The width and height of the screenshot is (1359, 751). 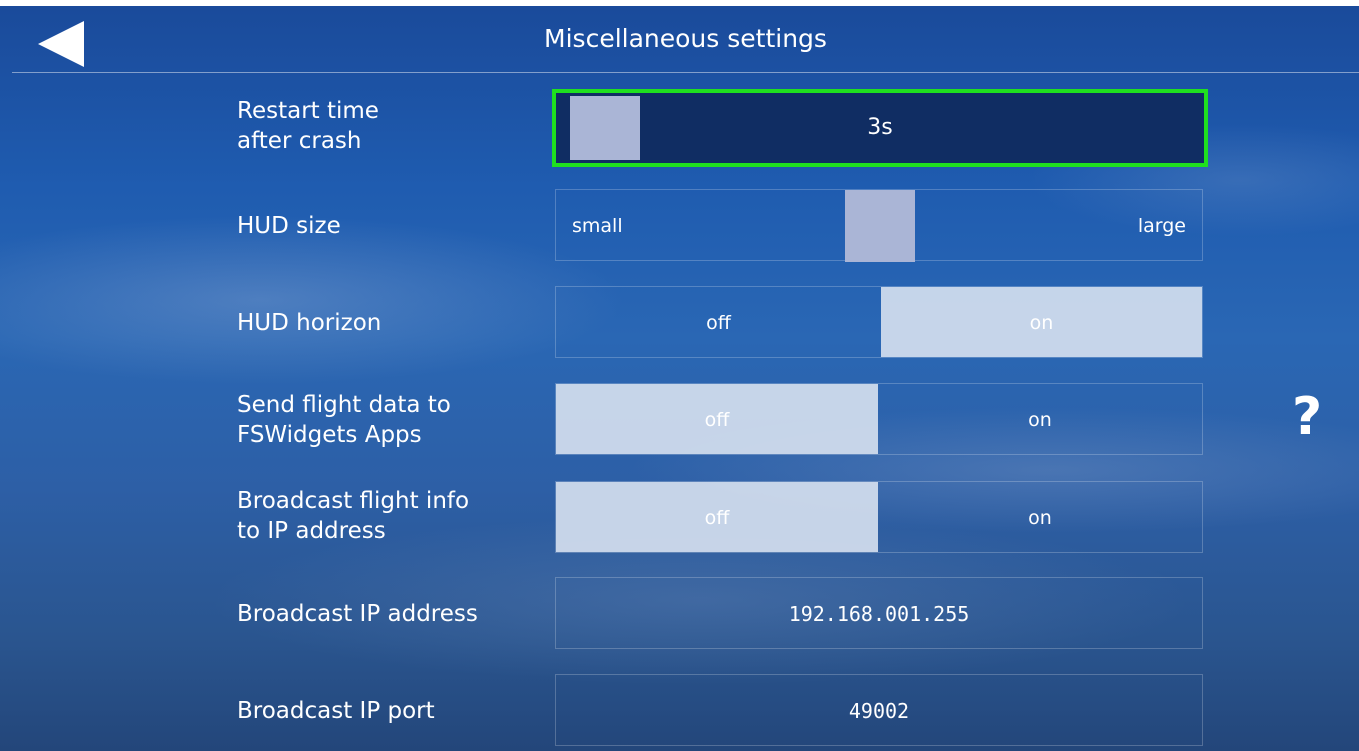 I want to click on page-title: Miscellaneous settings, so click(x=685, y=38).